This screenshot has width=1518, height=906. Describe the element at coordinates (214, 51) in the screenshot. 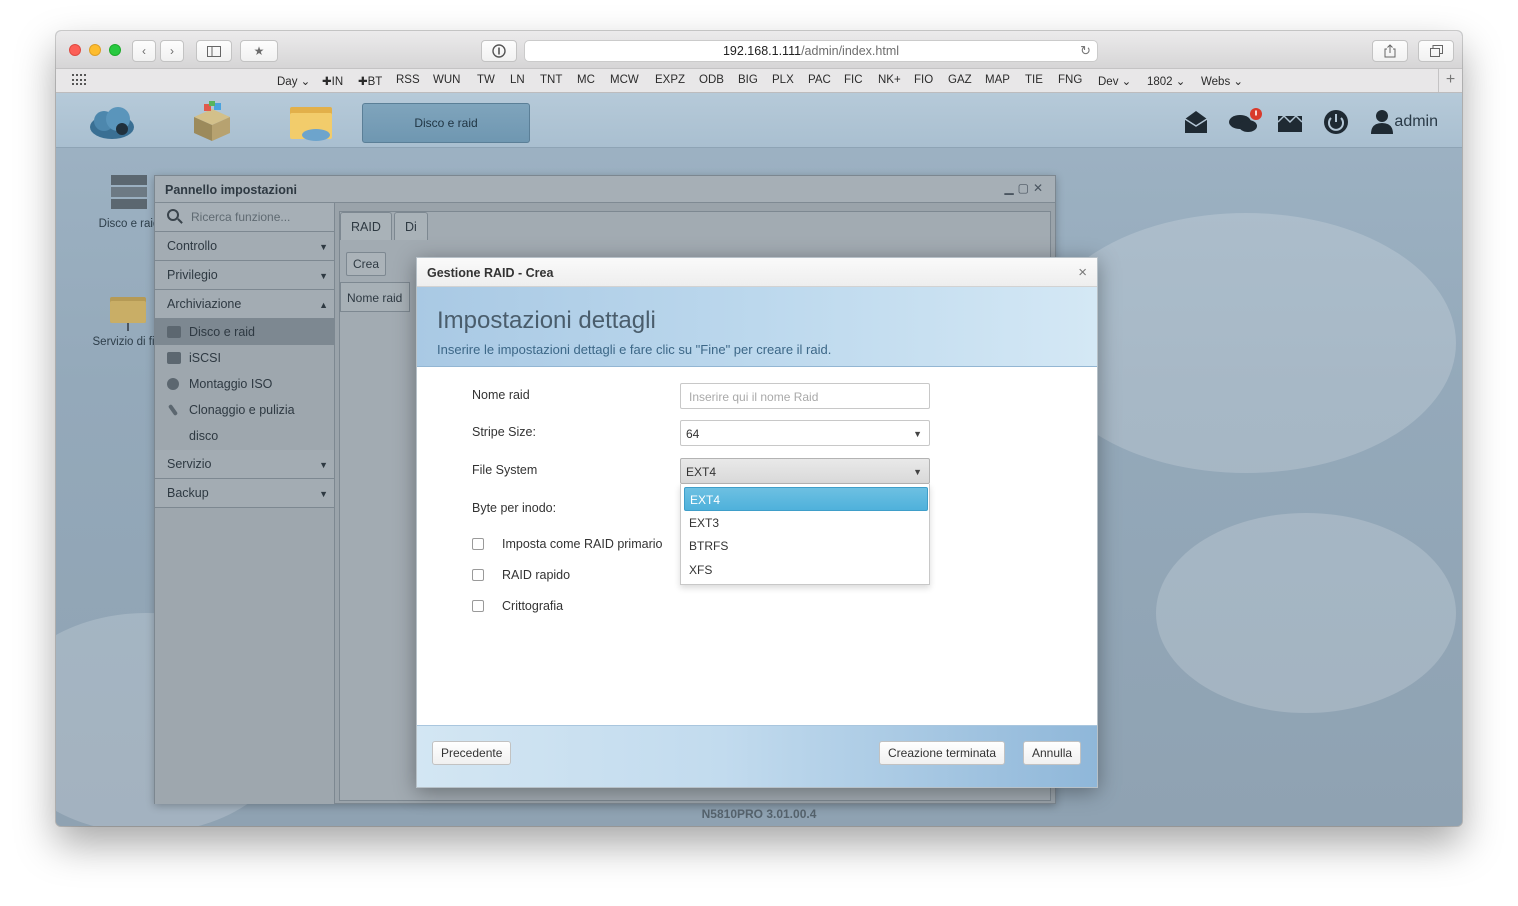

I see `sidebar-toggle-button` at that location.